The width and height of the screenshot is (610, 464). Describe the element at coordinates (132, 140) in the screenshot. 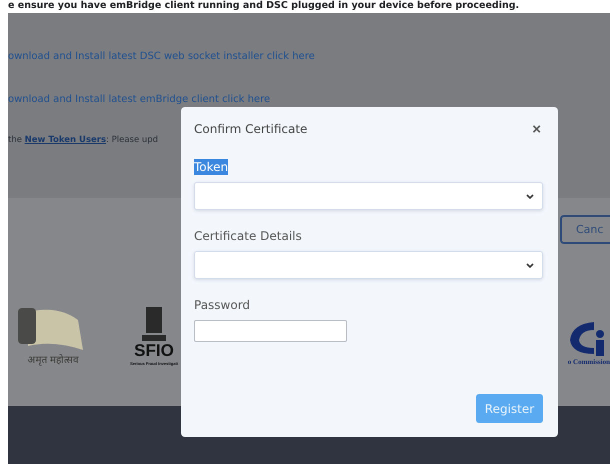

I see `note-text: : Please upd` at that location.